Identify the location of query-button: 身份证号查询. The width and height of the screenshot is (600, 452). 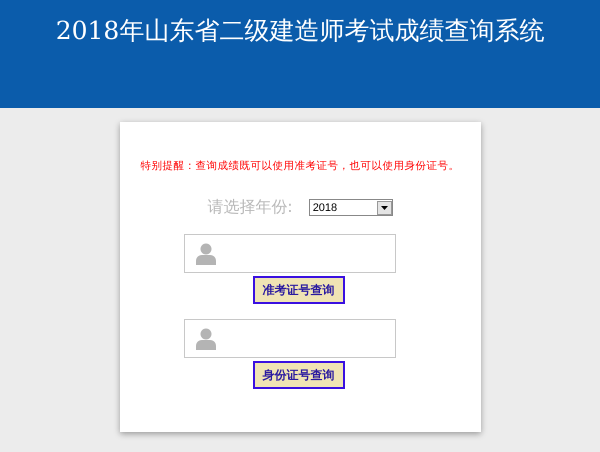
(298, 375).